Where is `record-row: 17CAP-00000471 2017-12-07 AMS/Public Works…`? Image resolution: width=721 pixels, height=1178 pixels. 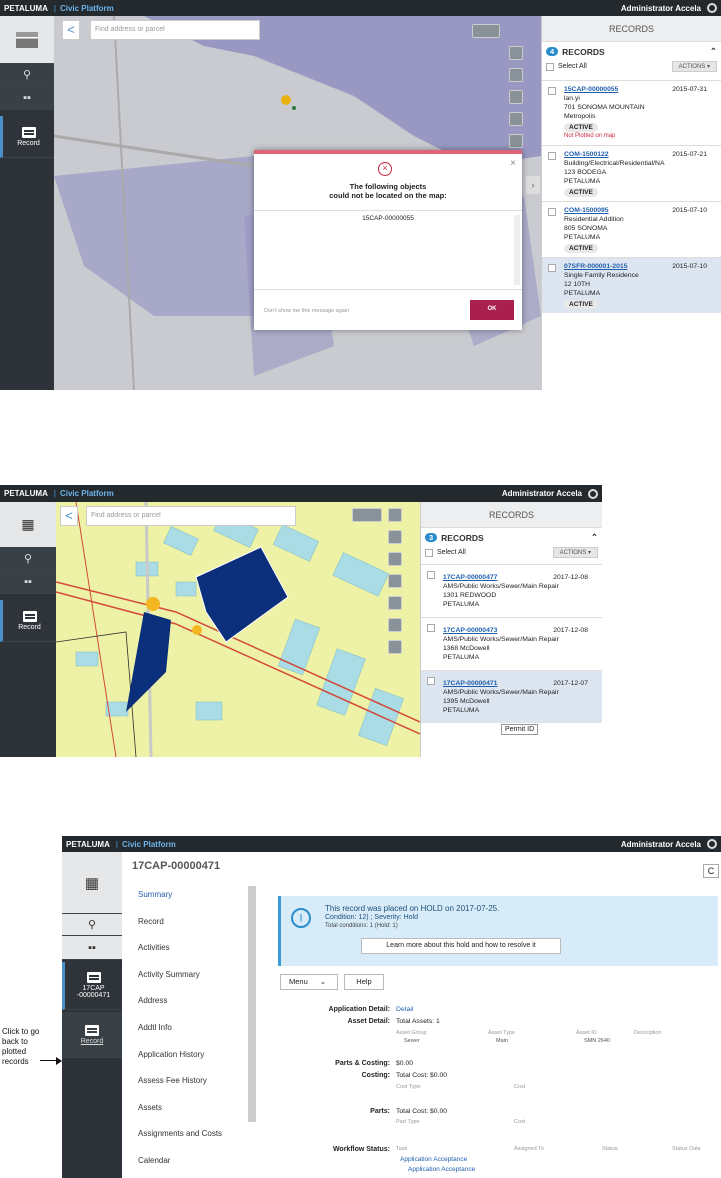
record-row: 17CAP-00000471 2017-12-07 AMS/Public Works… is located at coordinates (511, 696).